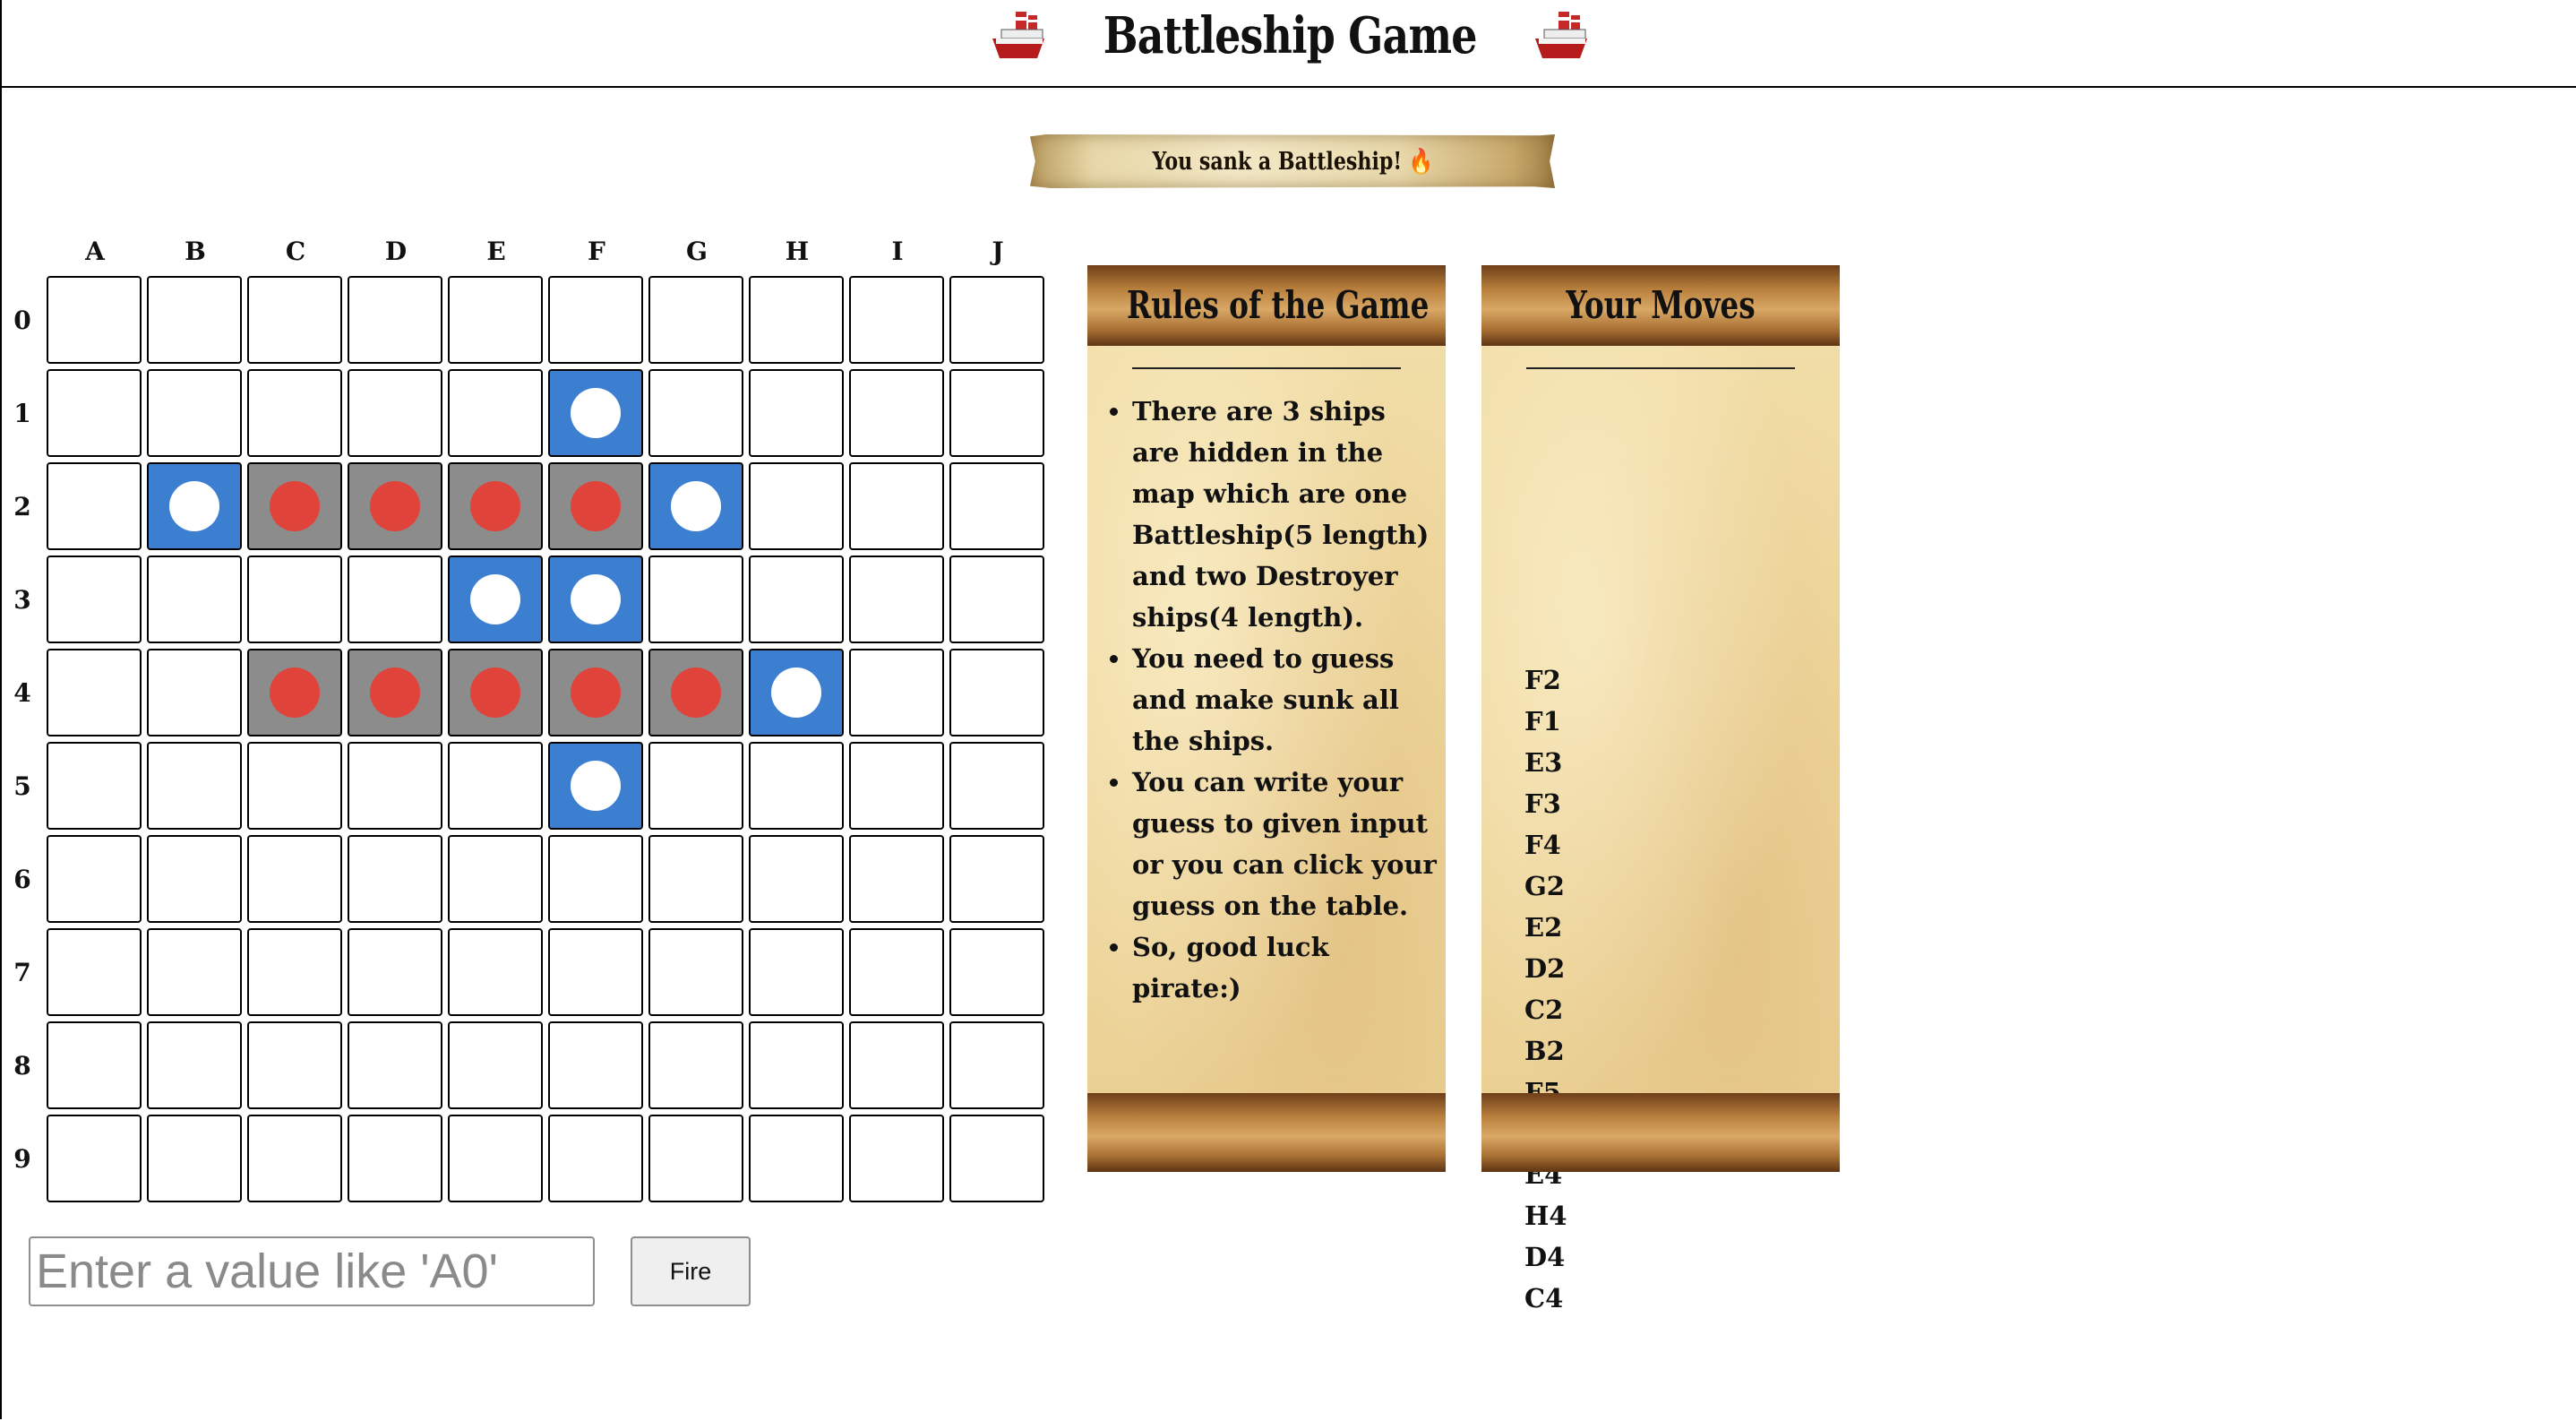  Describe the element at coordinates (996, 506) in the screenshot. I see `board-cell-J2` at that location.